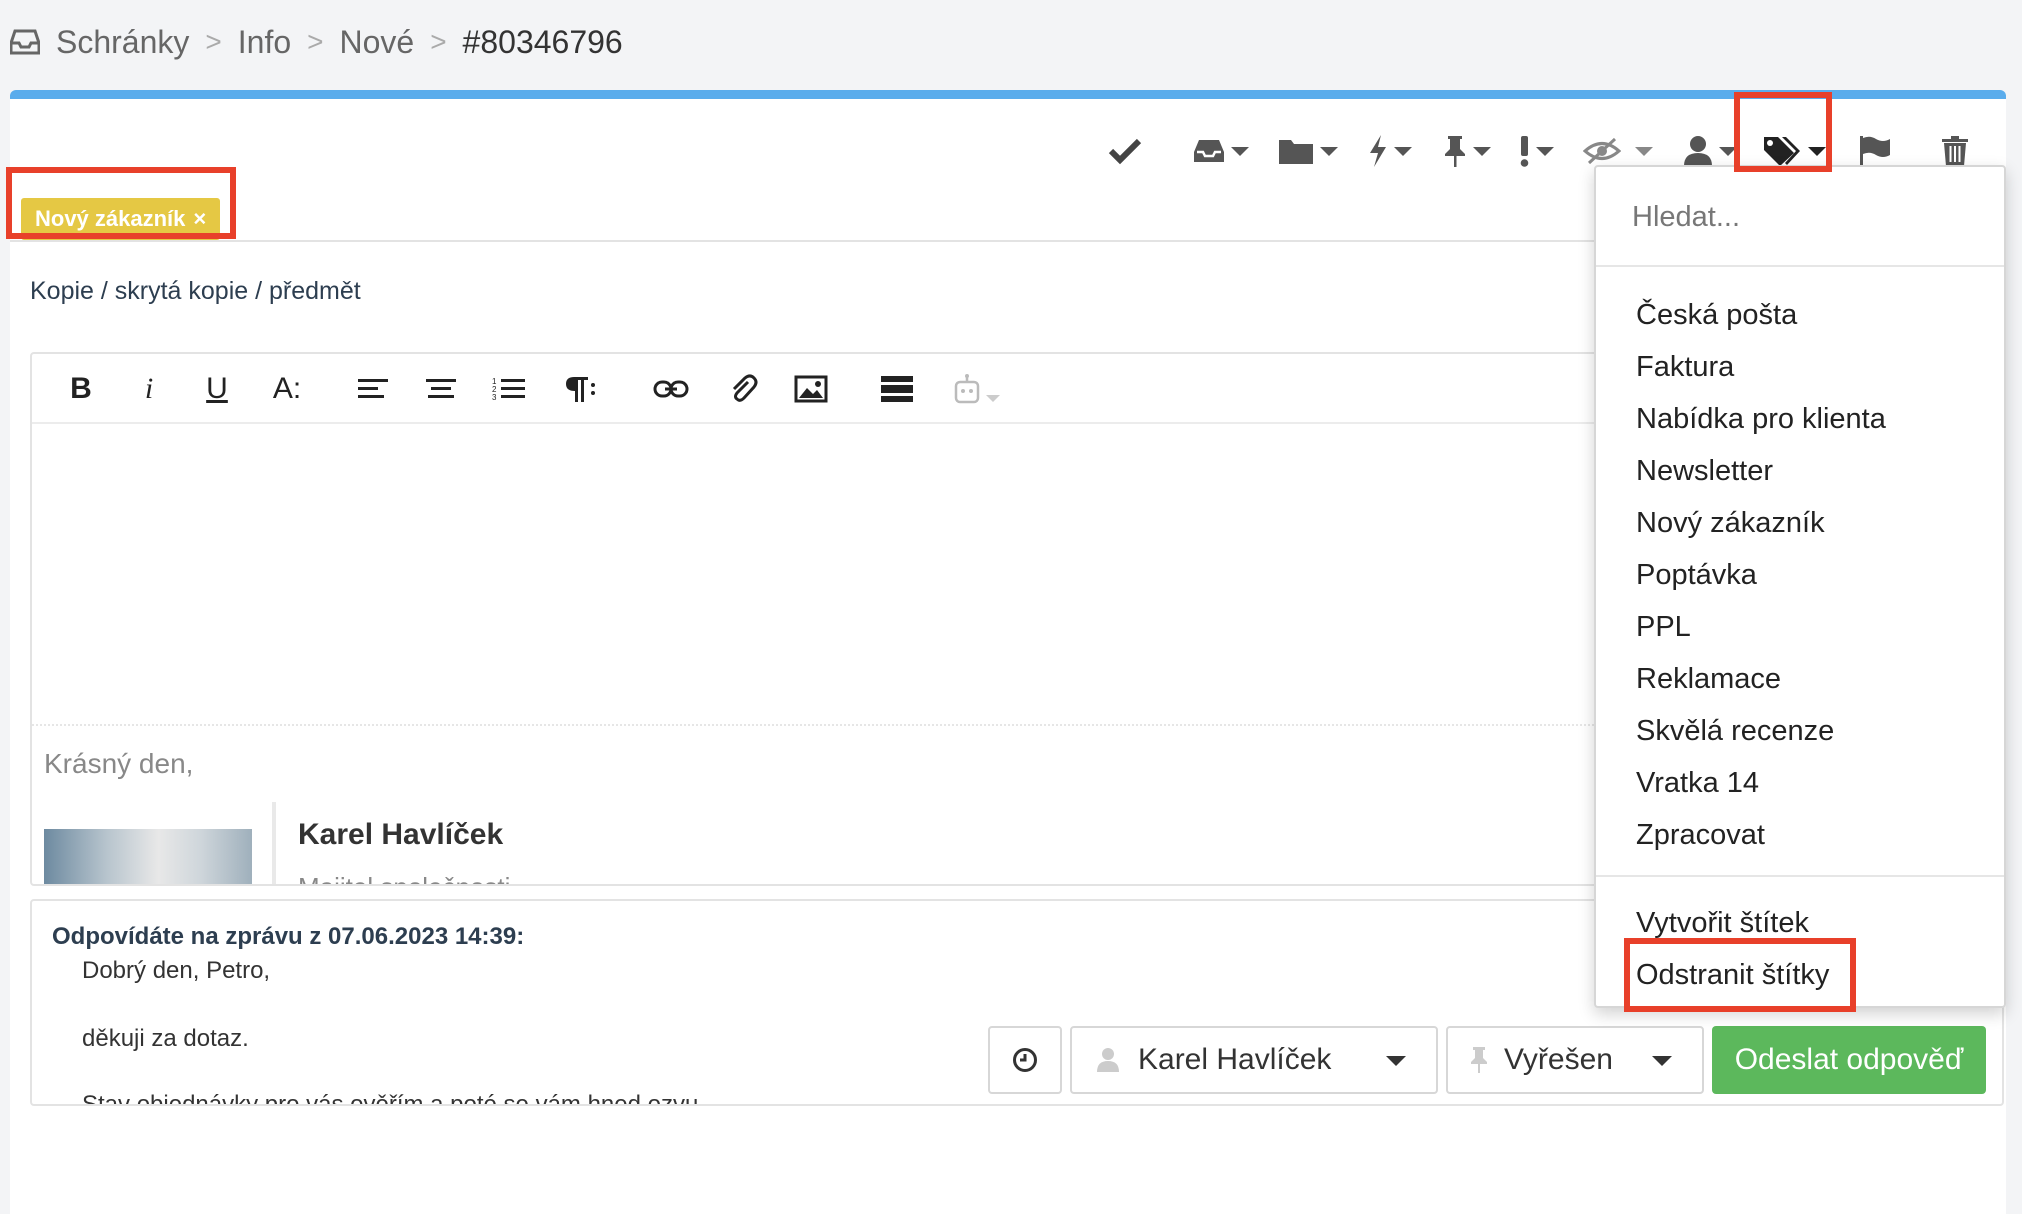  What do you see at coordinates (1602, 151) in the screenshot?
I see `eye-slash-icon` at bounding box center [1602, 151].